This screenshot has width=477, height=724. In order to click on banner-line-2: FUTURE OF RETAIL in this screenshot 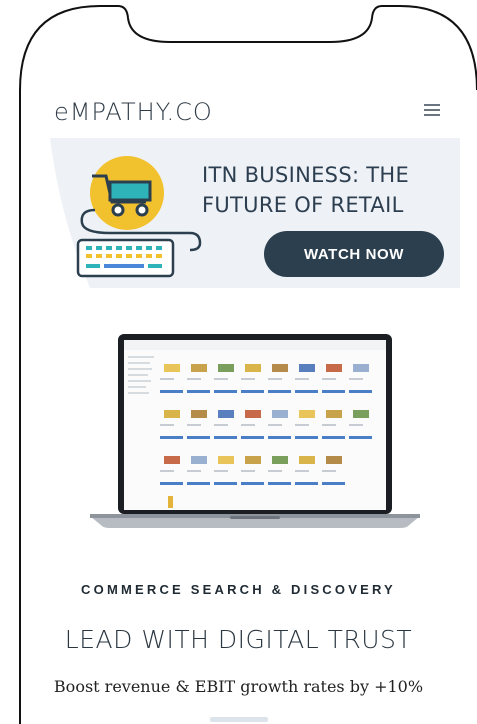, I will do `click(303, 205)`.